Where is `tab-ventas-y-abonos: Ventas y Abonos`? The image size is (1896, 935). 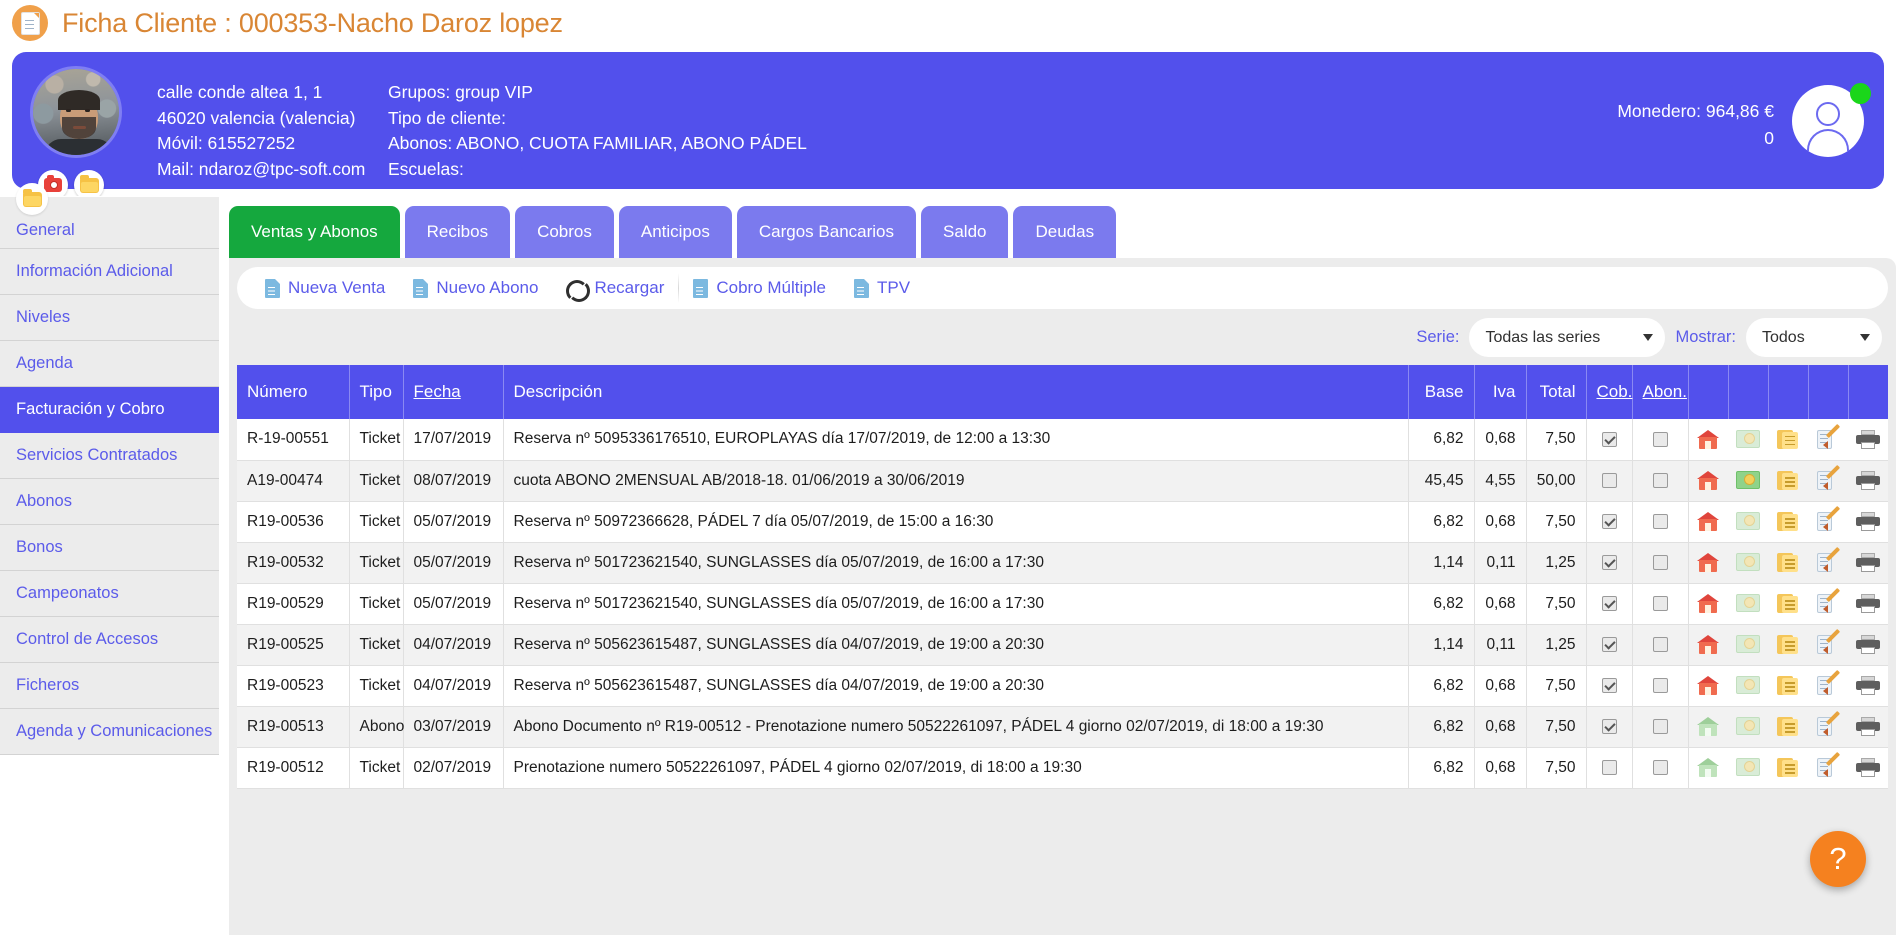
tab-ventas-y-abonos: Ventas y Abonos is located at coordinates (314, 232).